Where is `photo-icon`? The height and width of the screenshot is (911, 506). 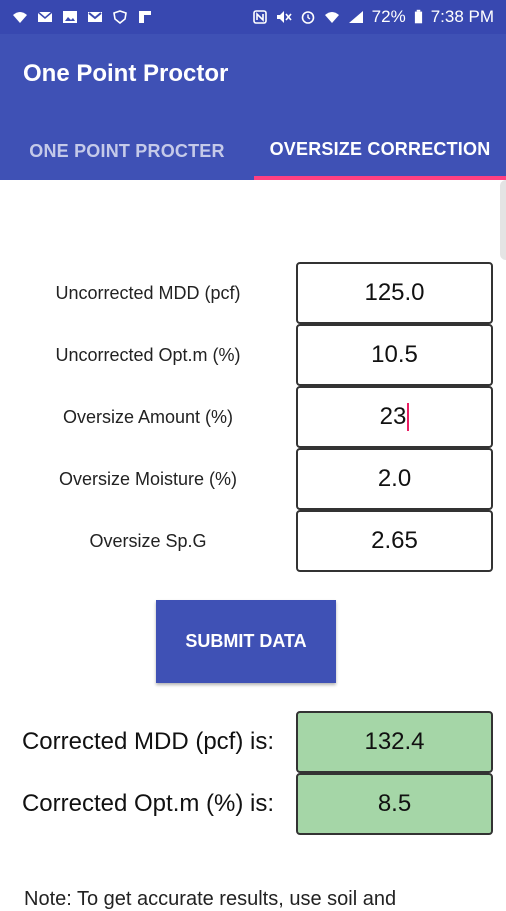
photo-icon is located at coordinates (70, 17).